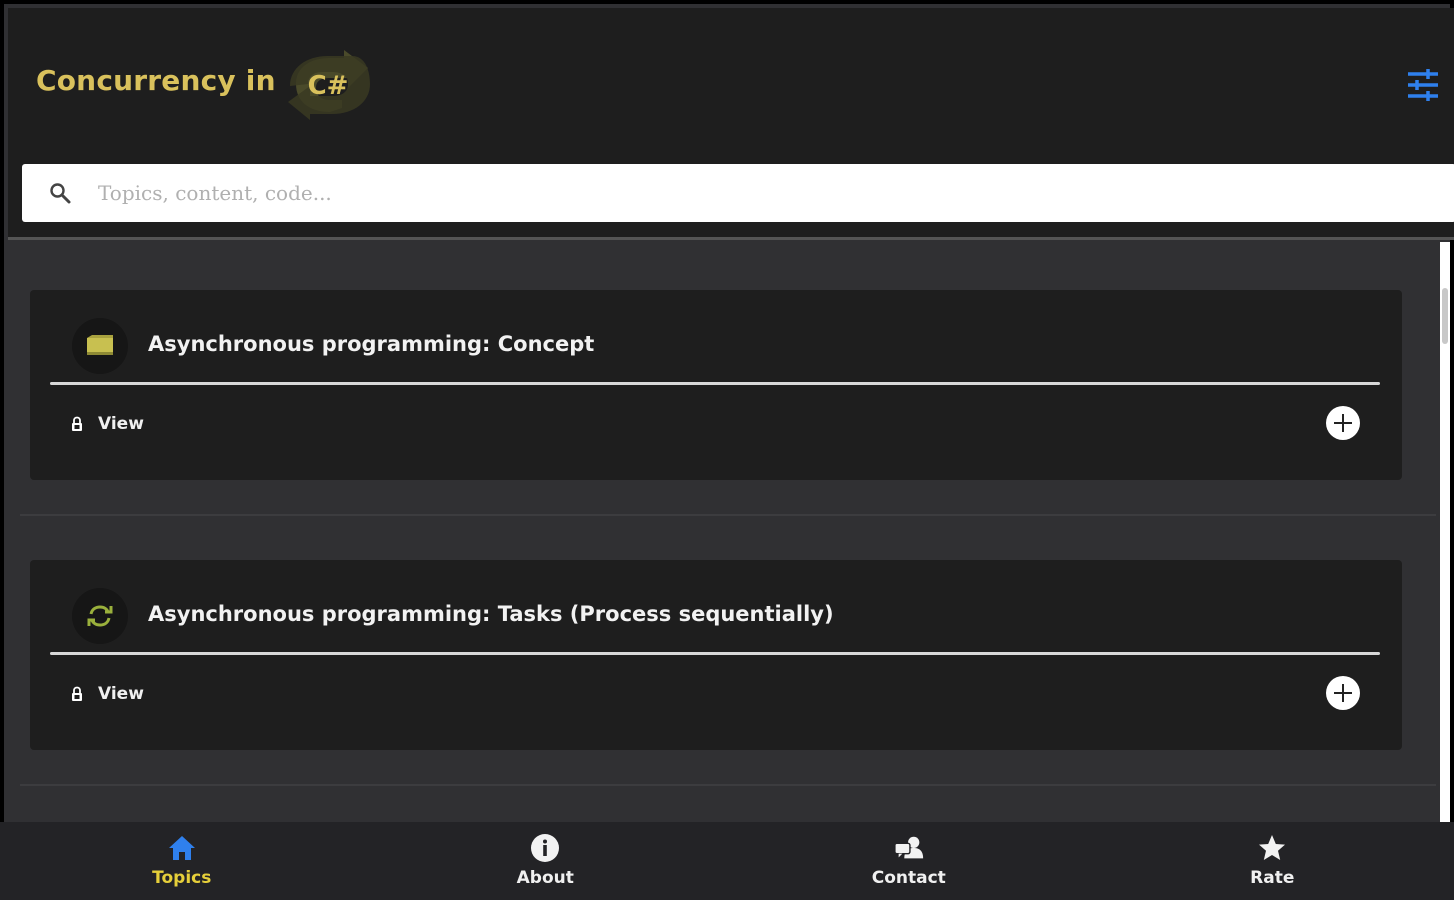 The height and width of the screenshot is (900, 1454). I want to click on search-input, so click(748, 193).